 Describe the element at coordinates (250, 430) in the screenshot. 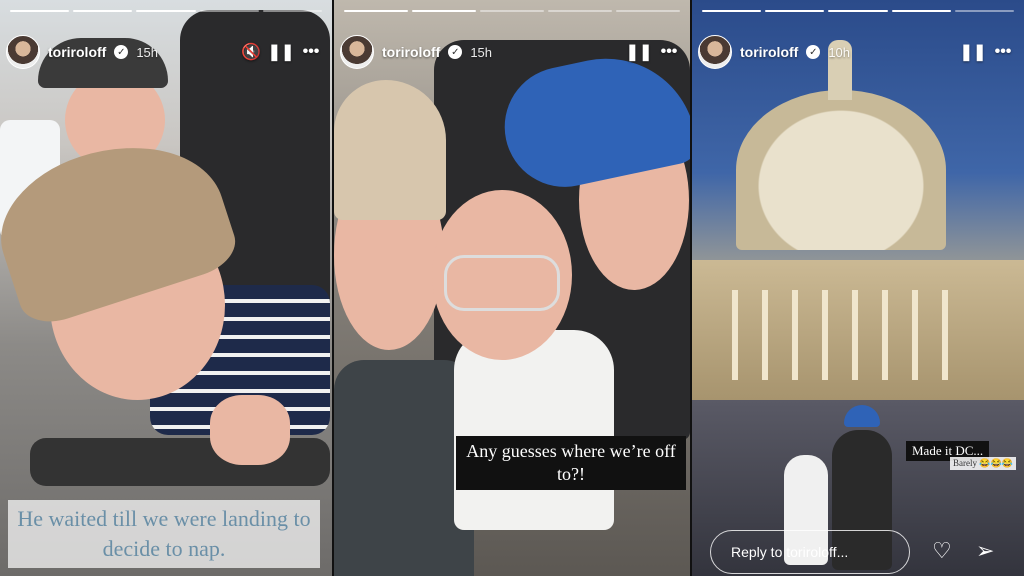

I see `toddler-hand` at that location.